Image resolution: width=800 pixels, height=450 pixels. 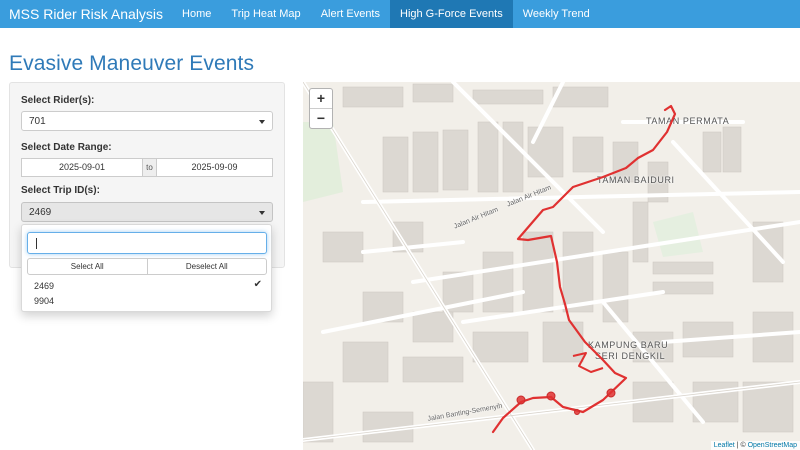 What do you see at coordinates (556, 14) in the screenshot?
I see `tab-weekly-trend: Weekly Trend` at bounding box center [556, 14].